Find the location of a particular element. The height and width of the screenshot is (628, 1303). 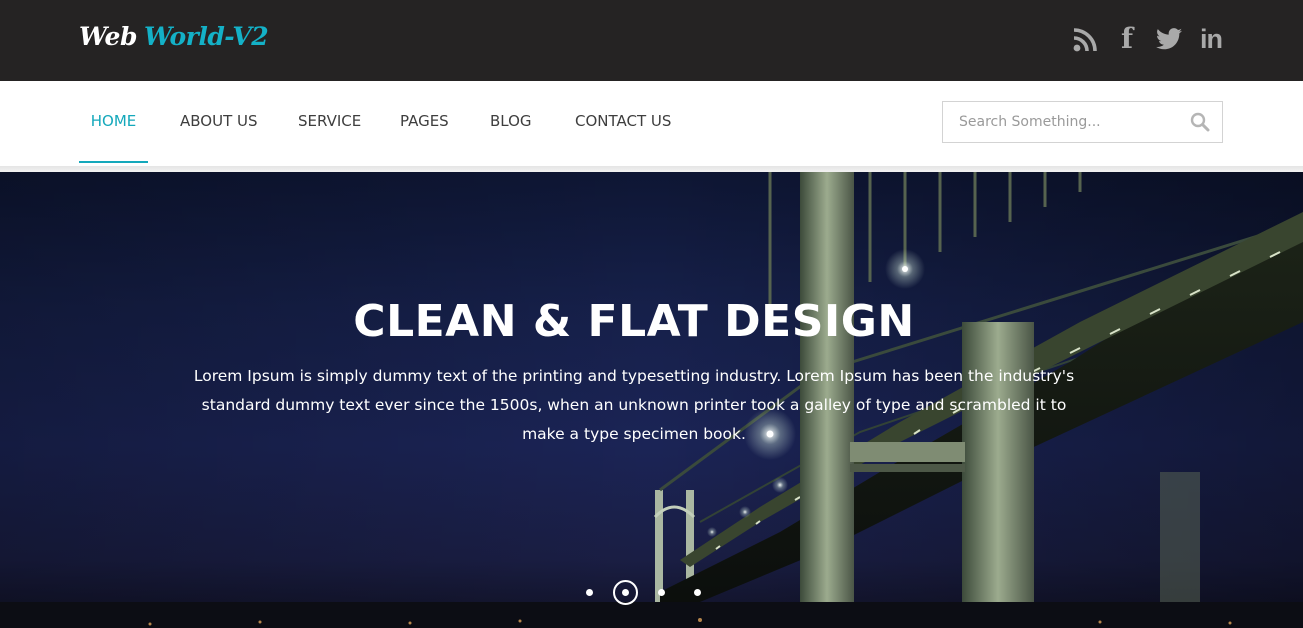

hero-title: CLEAN & FLAT DESIGN is located at coordinates (634, 321).